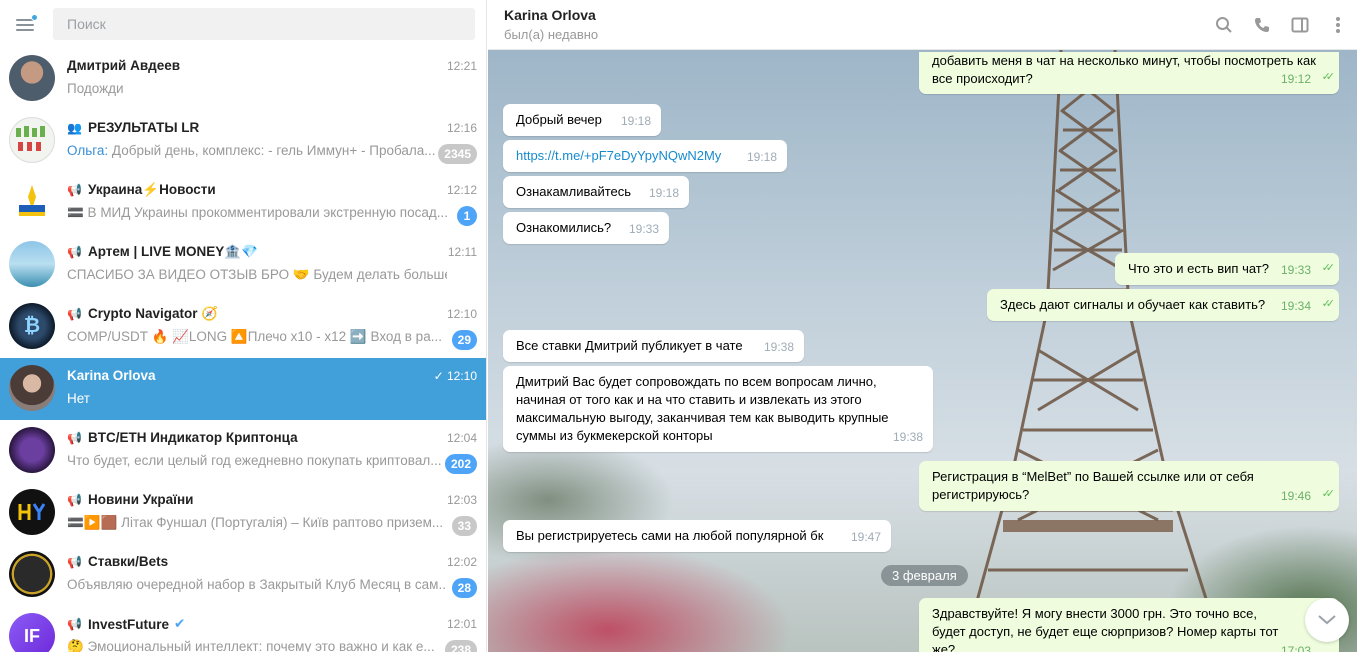 The width and height of the screenshot is (1357, 652). What do you see at coordinates (1295, 496) in the screenshot?
I see `message-time: 19:46` at bounding box center [1295, 496].